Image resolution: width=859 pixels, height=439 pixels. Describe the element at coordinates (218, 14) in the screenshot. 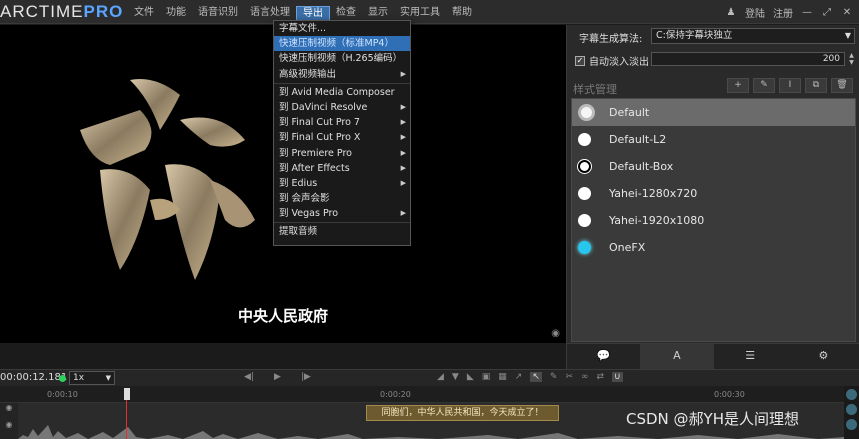

I see `menu-speech-recognition: 语音识别` at that location.